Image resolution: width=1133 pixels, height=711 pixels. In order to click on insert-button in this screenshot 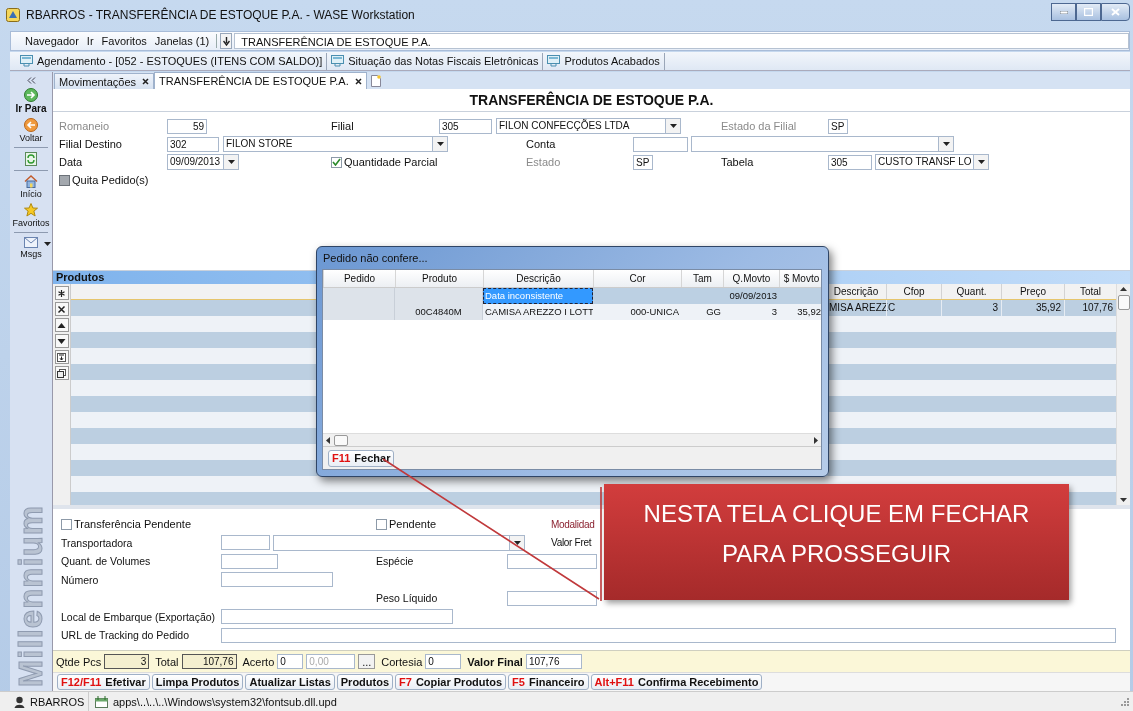, I will do `click(61, 357)`.